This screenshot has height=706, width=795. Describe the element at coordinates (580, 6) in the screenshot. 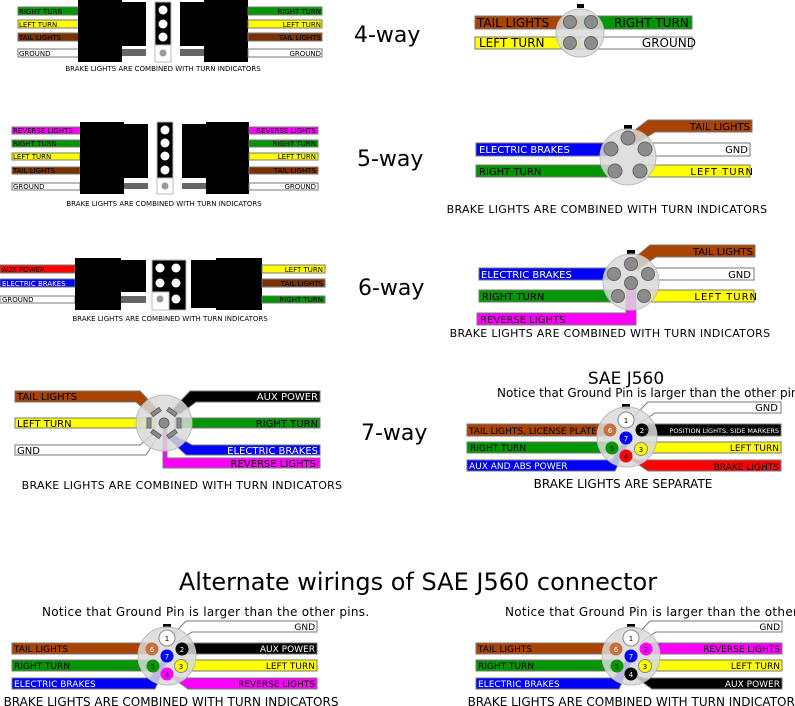

I see `connector-key` at that location.